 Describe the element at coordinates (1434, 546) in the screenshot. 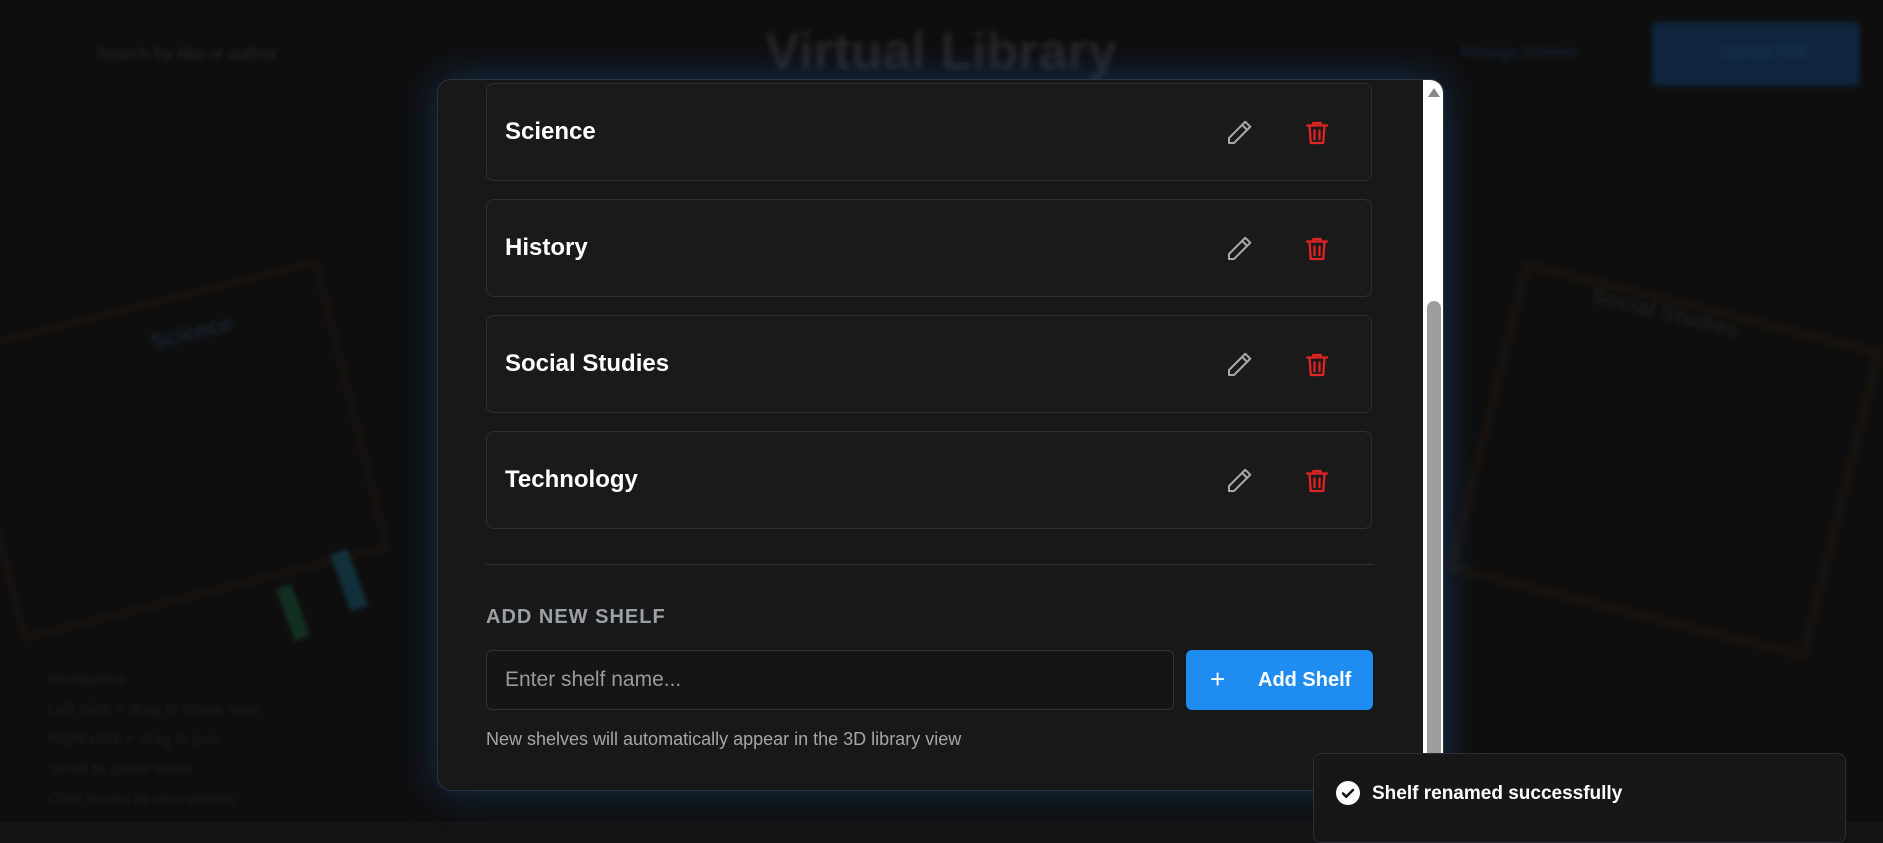

I see `scrollbar-thumb` at that location.